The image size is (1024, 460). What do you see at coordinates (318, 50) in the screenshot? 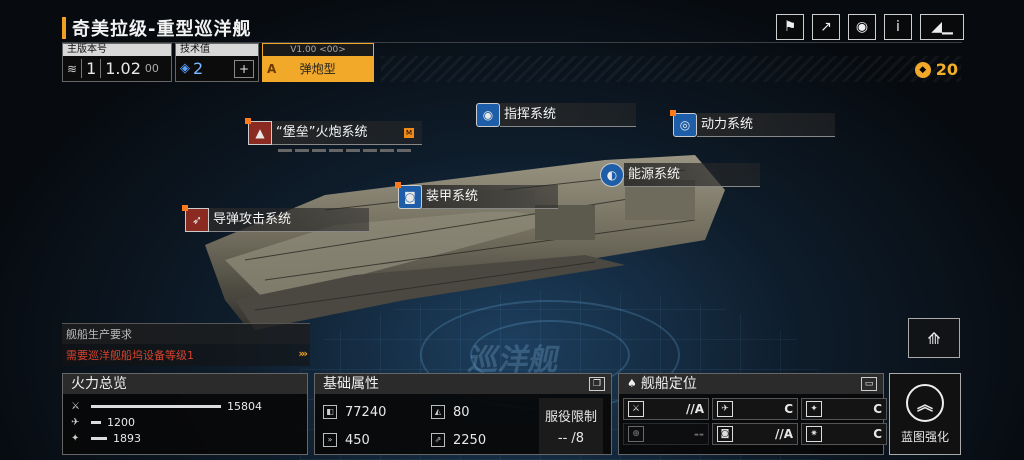
I see `variant-version: V1.00 <00>` at bounding box center [318, 50].